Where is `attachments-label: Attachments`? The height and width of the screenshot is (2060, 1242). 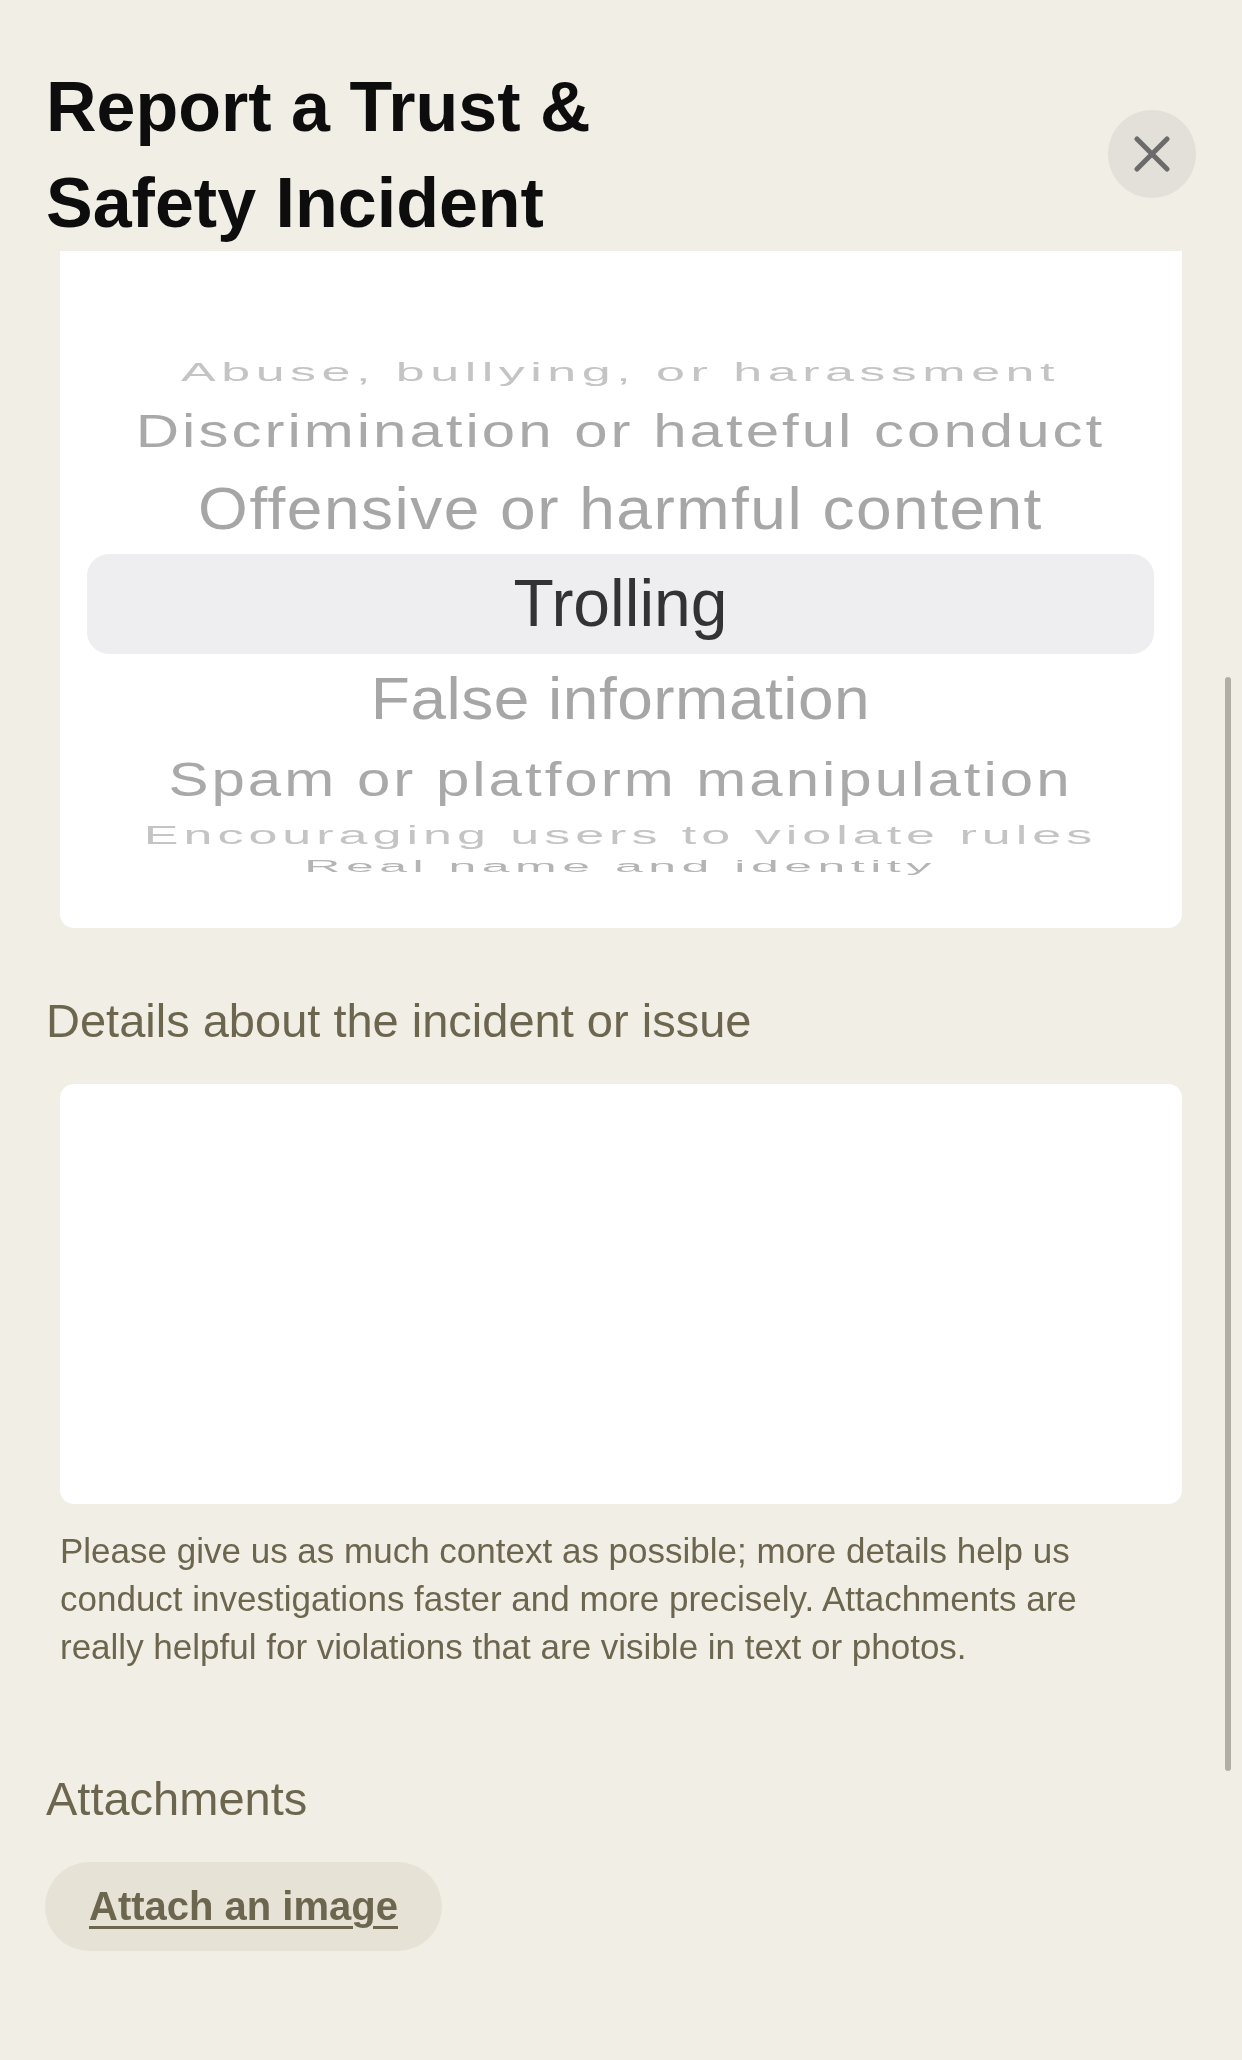 attachments-label: Attachments is located at coordinates (177, 1799).